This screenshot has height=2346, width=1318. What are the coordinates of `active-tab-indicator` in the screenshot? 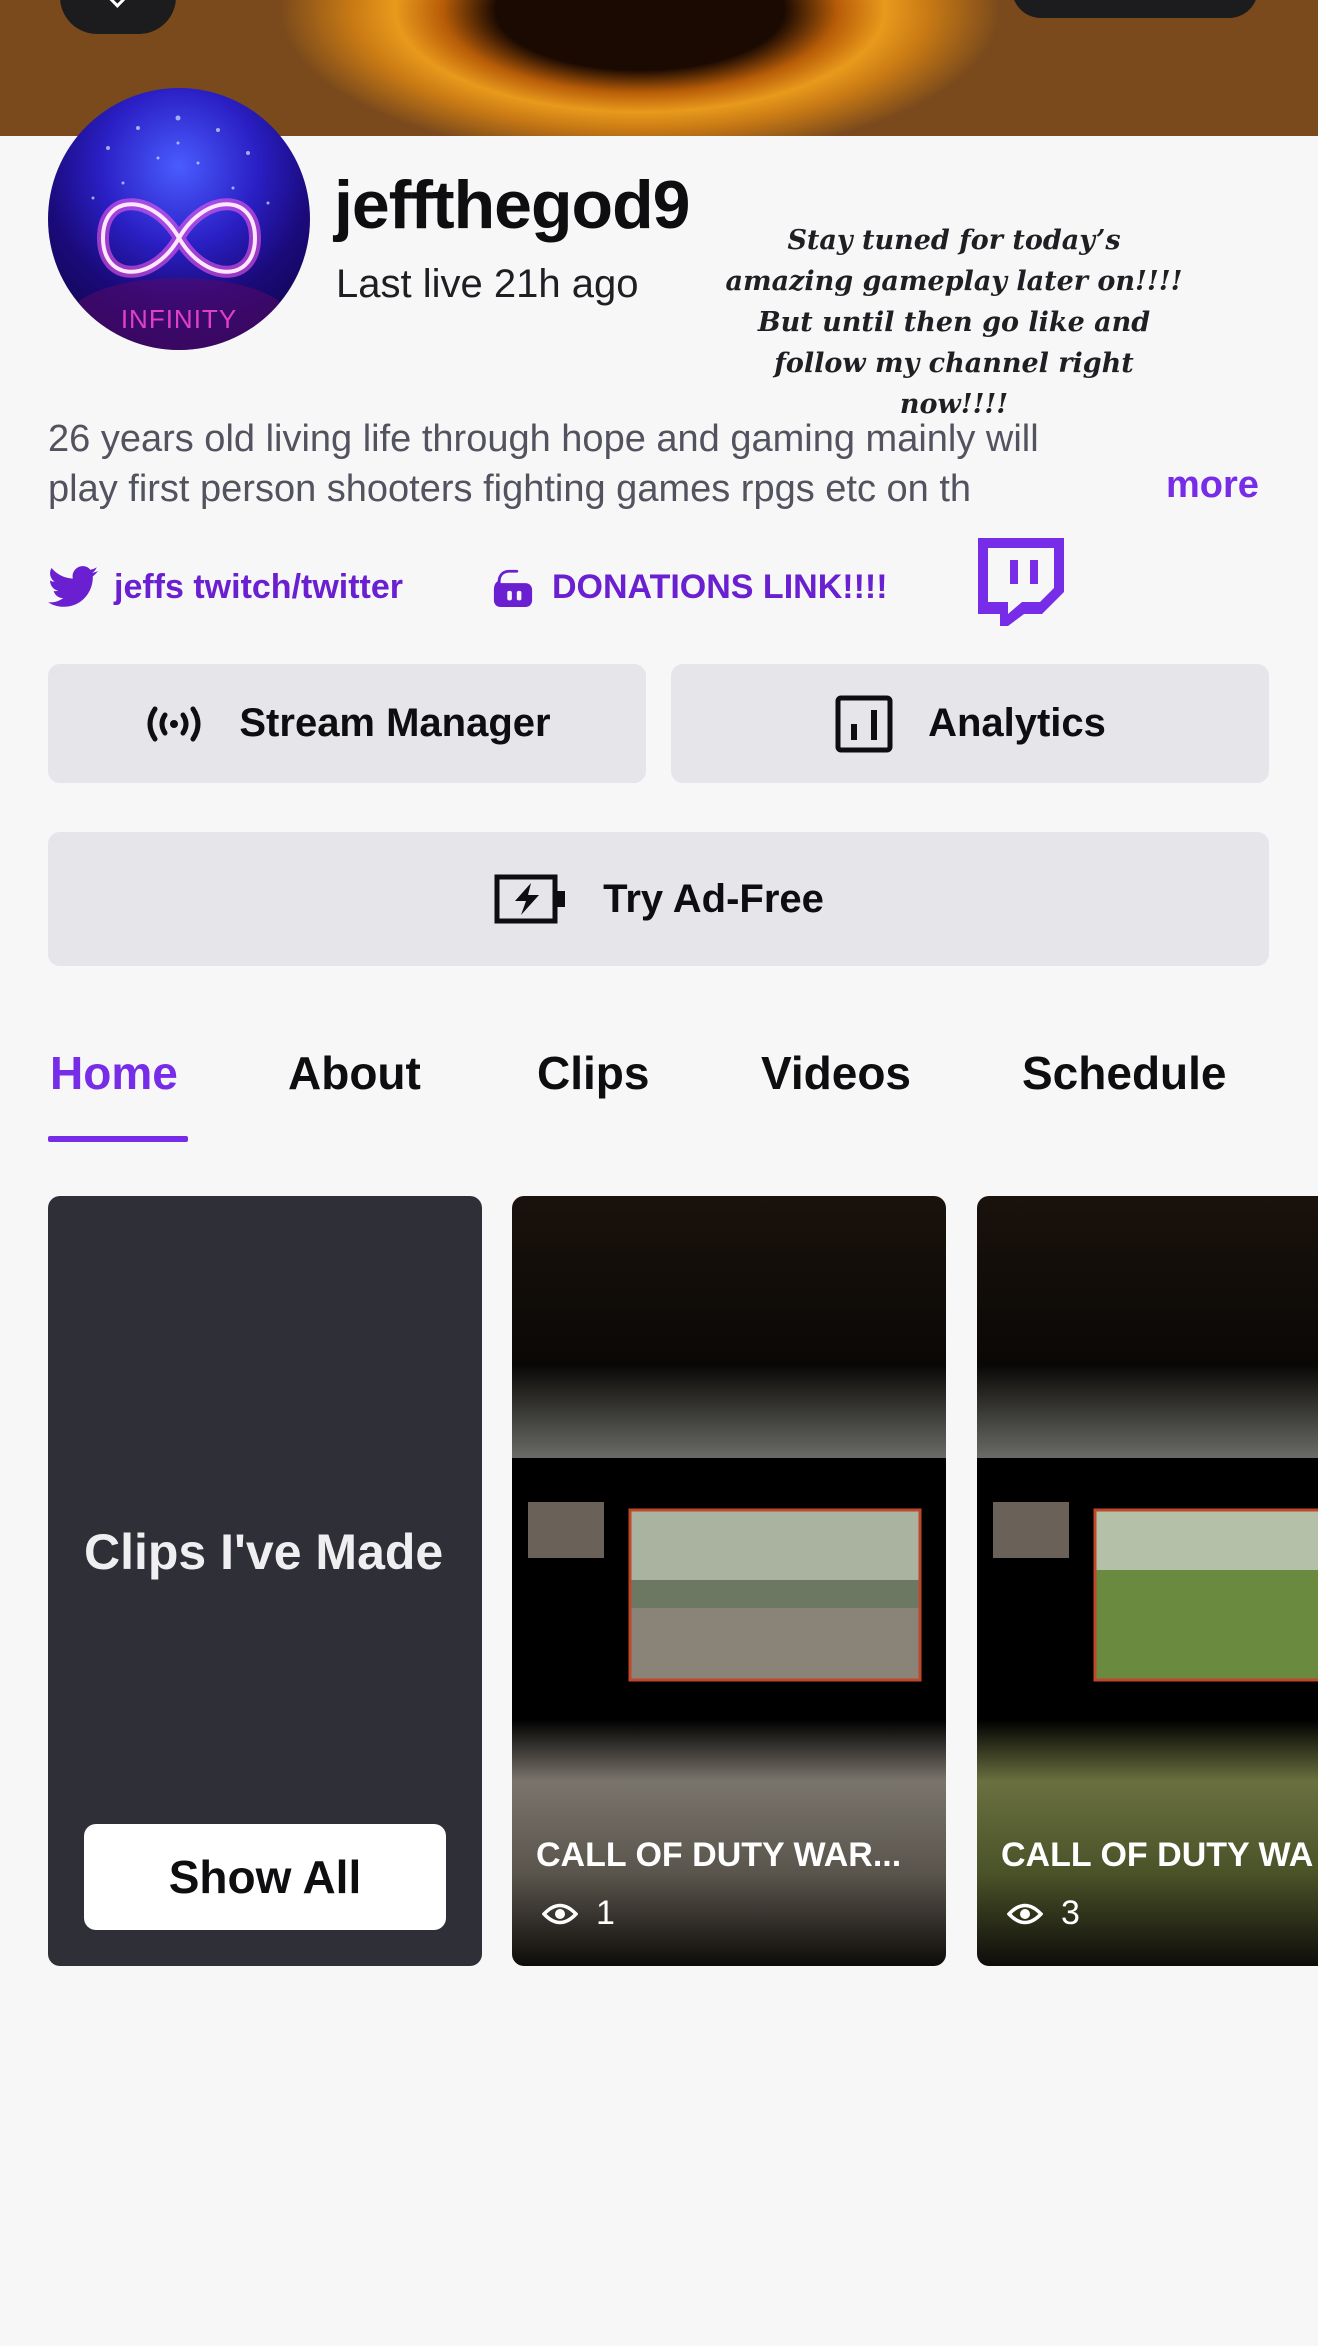 It's located at (118, 1139).